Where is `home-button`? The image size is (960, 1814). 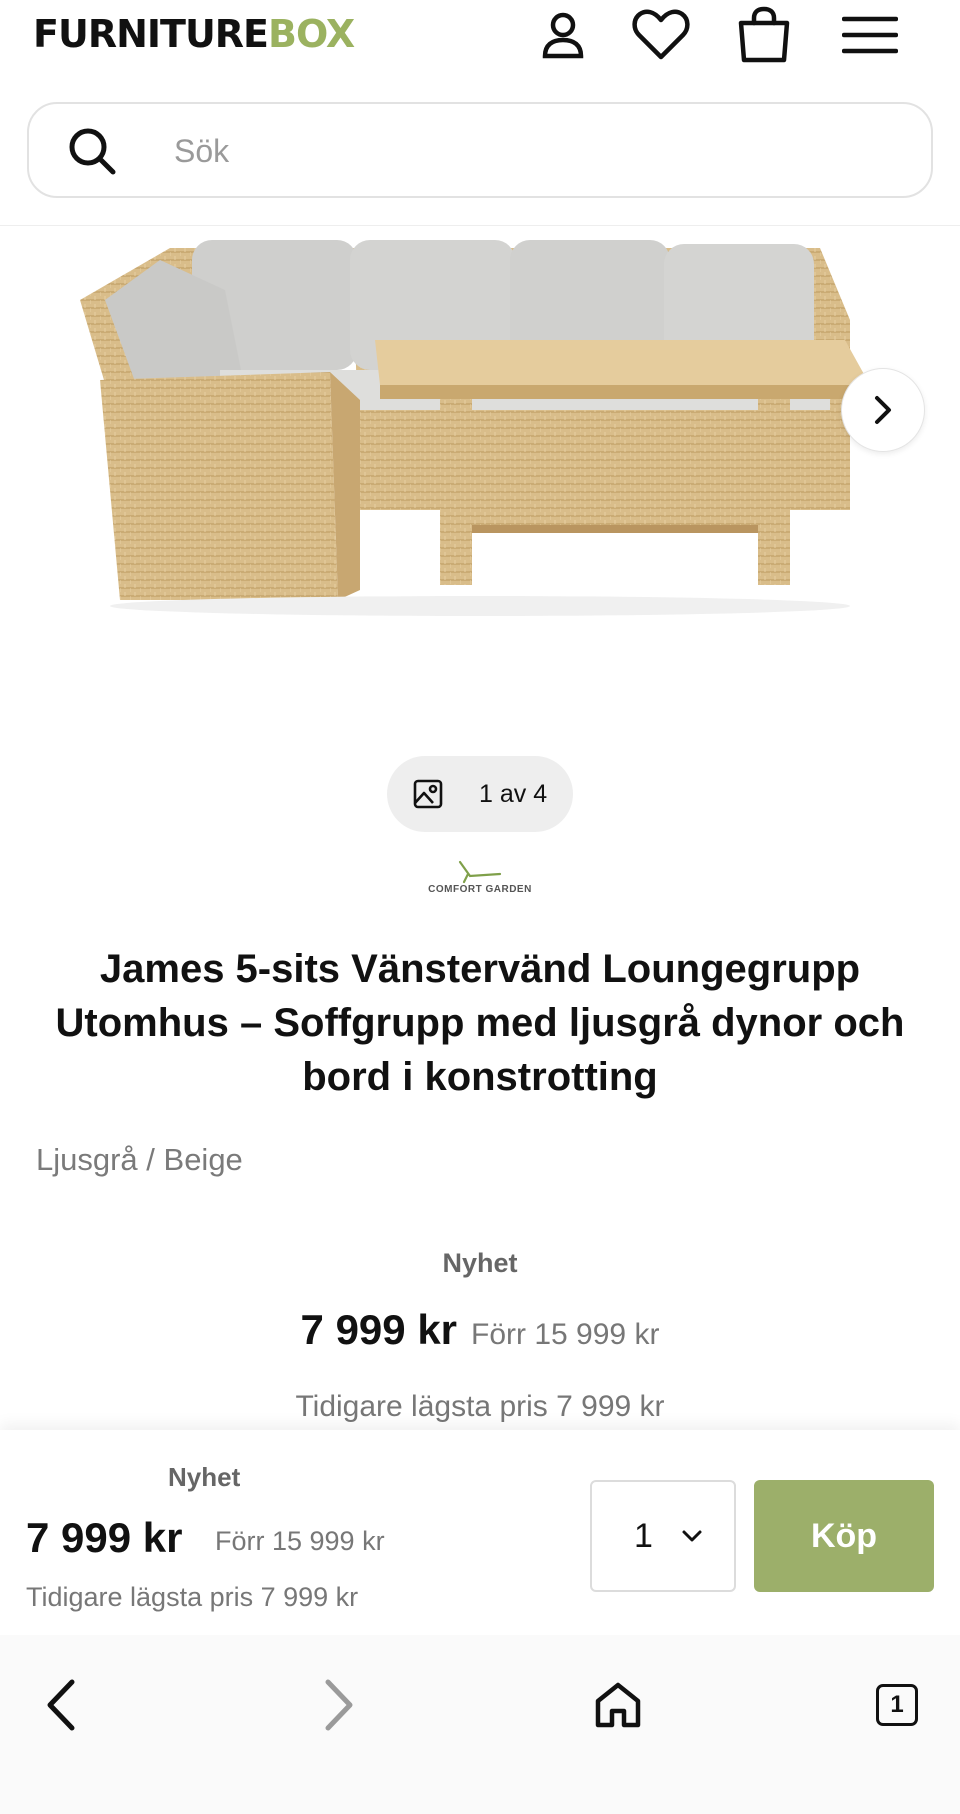
home-button is located at coordinates (618, 1705).